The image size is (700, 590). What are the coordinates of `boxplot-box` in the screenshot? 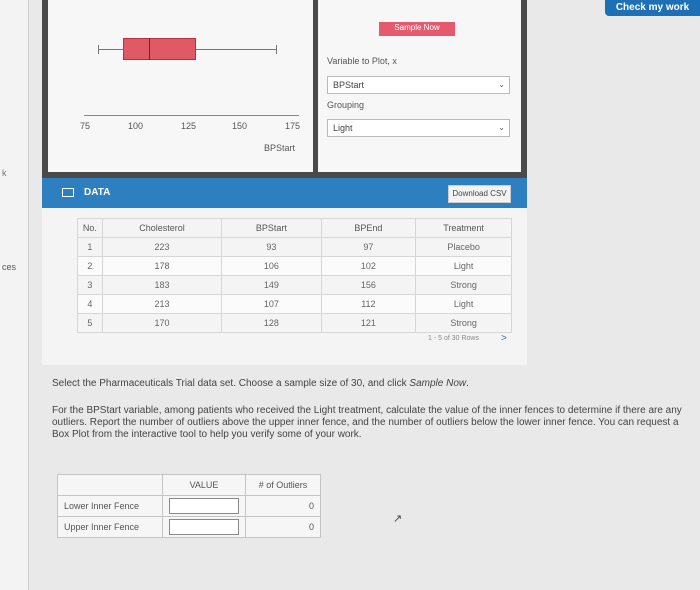 It's located at (159, 49).